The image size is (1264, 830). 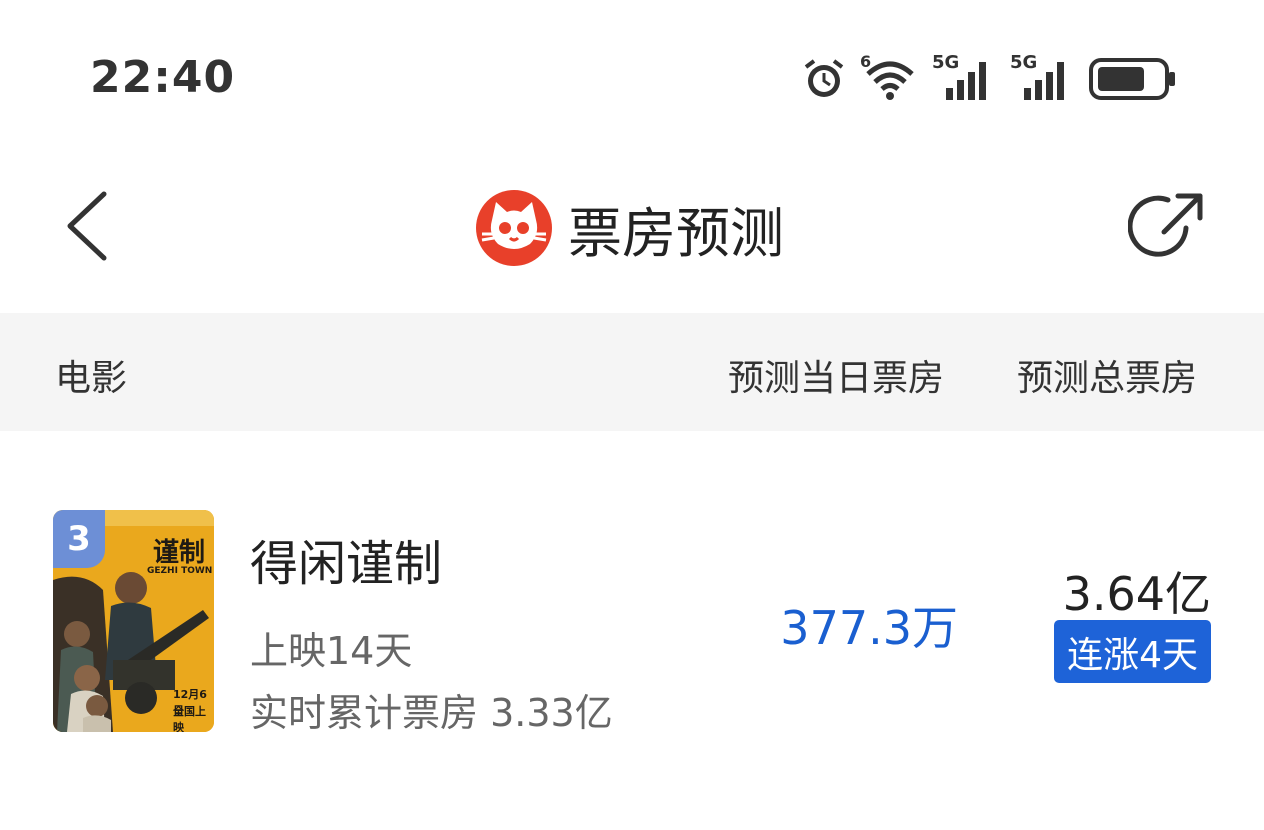 I want to click on battery-icon, so click(x=1132, y=79).